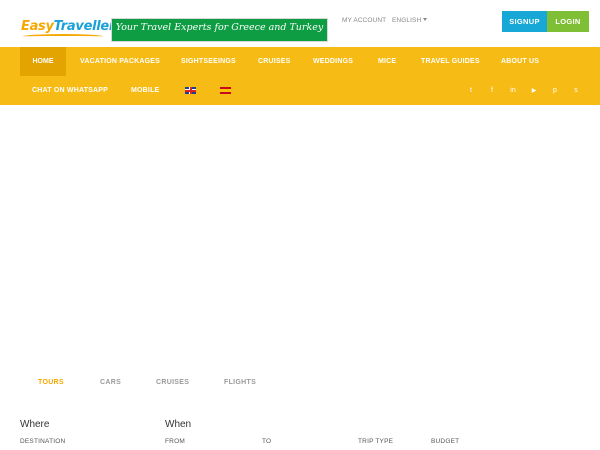  I want to click on nav-item-vacation-packages: VACATION PACKAGES, so click(120, 61).